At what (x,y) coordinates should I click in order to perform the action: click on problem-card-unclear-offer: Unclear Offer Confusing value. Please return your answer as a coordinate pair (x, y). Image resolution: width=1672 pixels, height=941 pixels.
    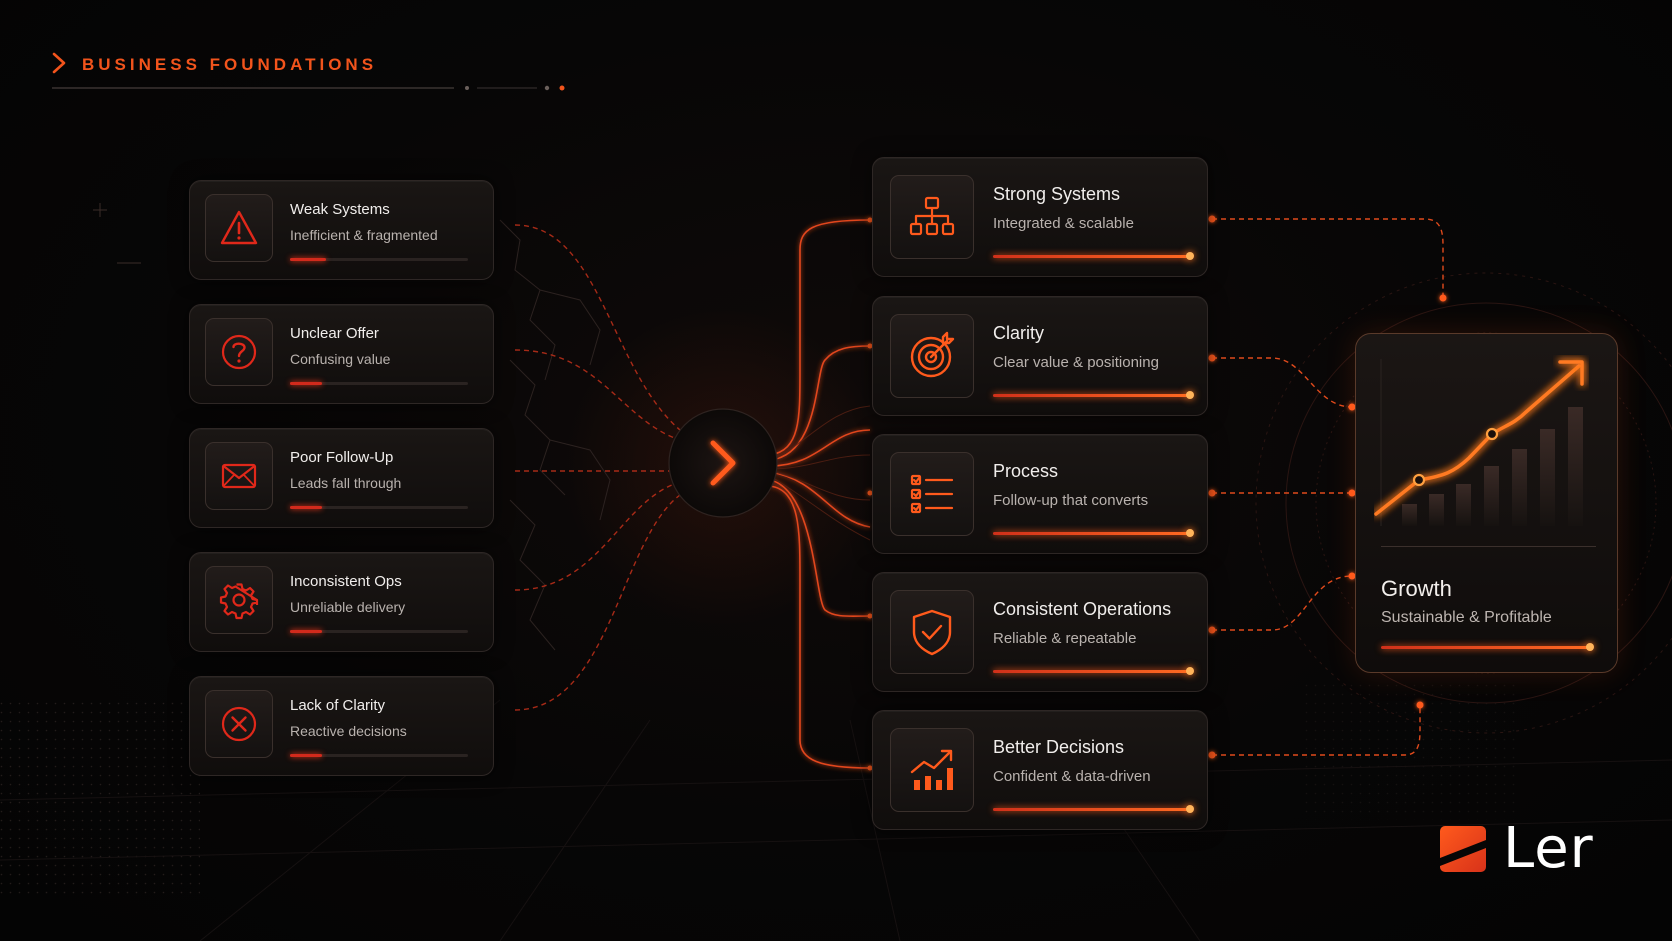
    Looking at the image, I should click on (341, 354).